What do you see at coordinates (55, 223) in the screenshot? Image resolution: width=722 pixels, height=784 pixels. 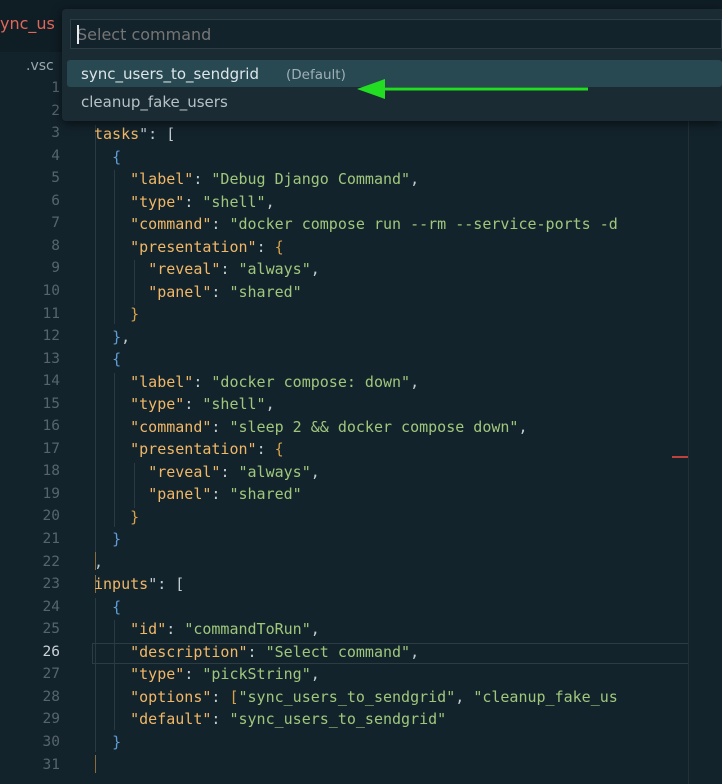 I see `line-number: 7` at bounding box center [55, 223].